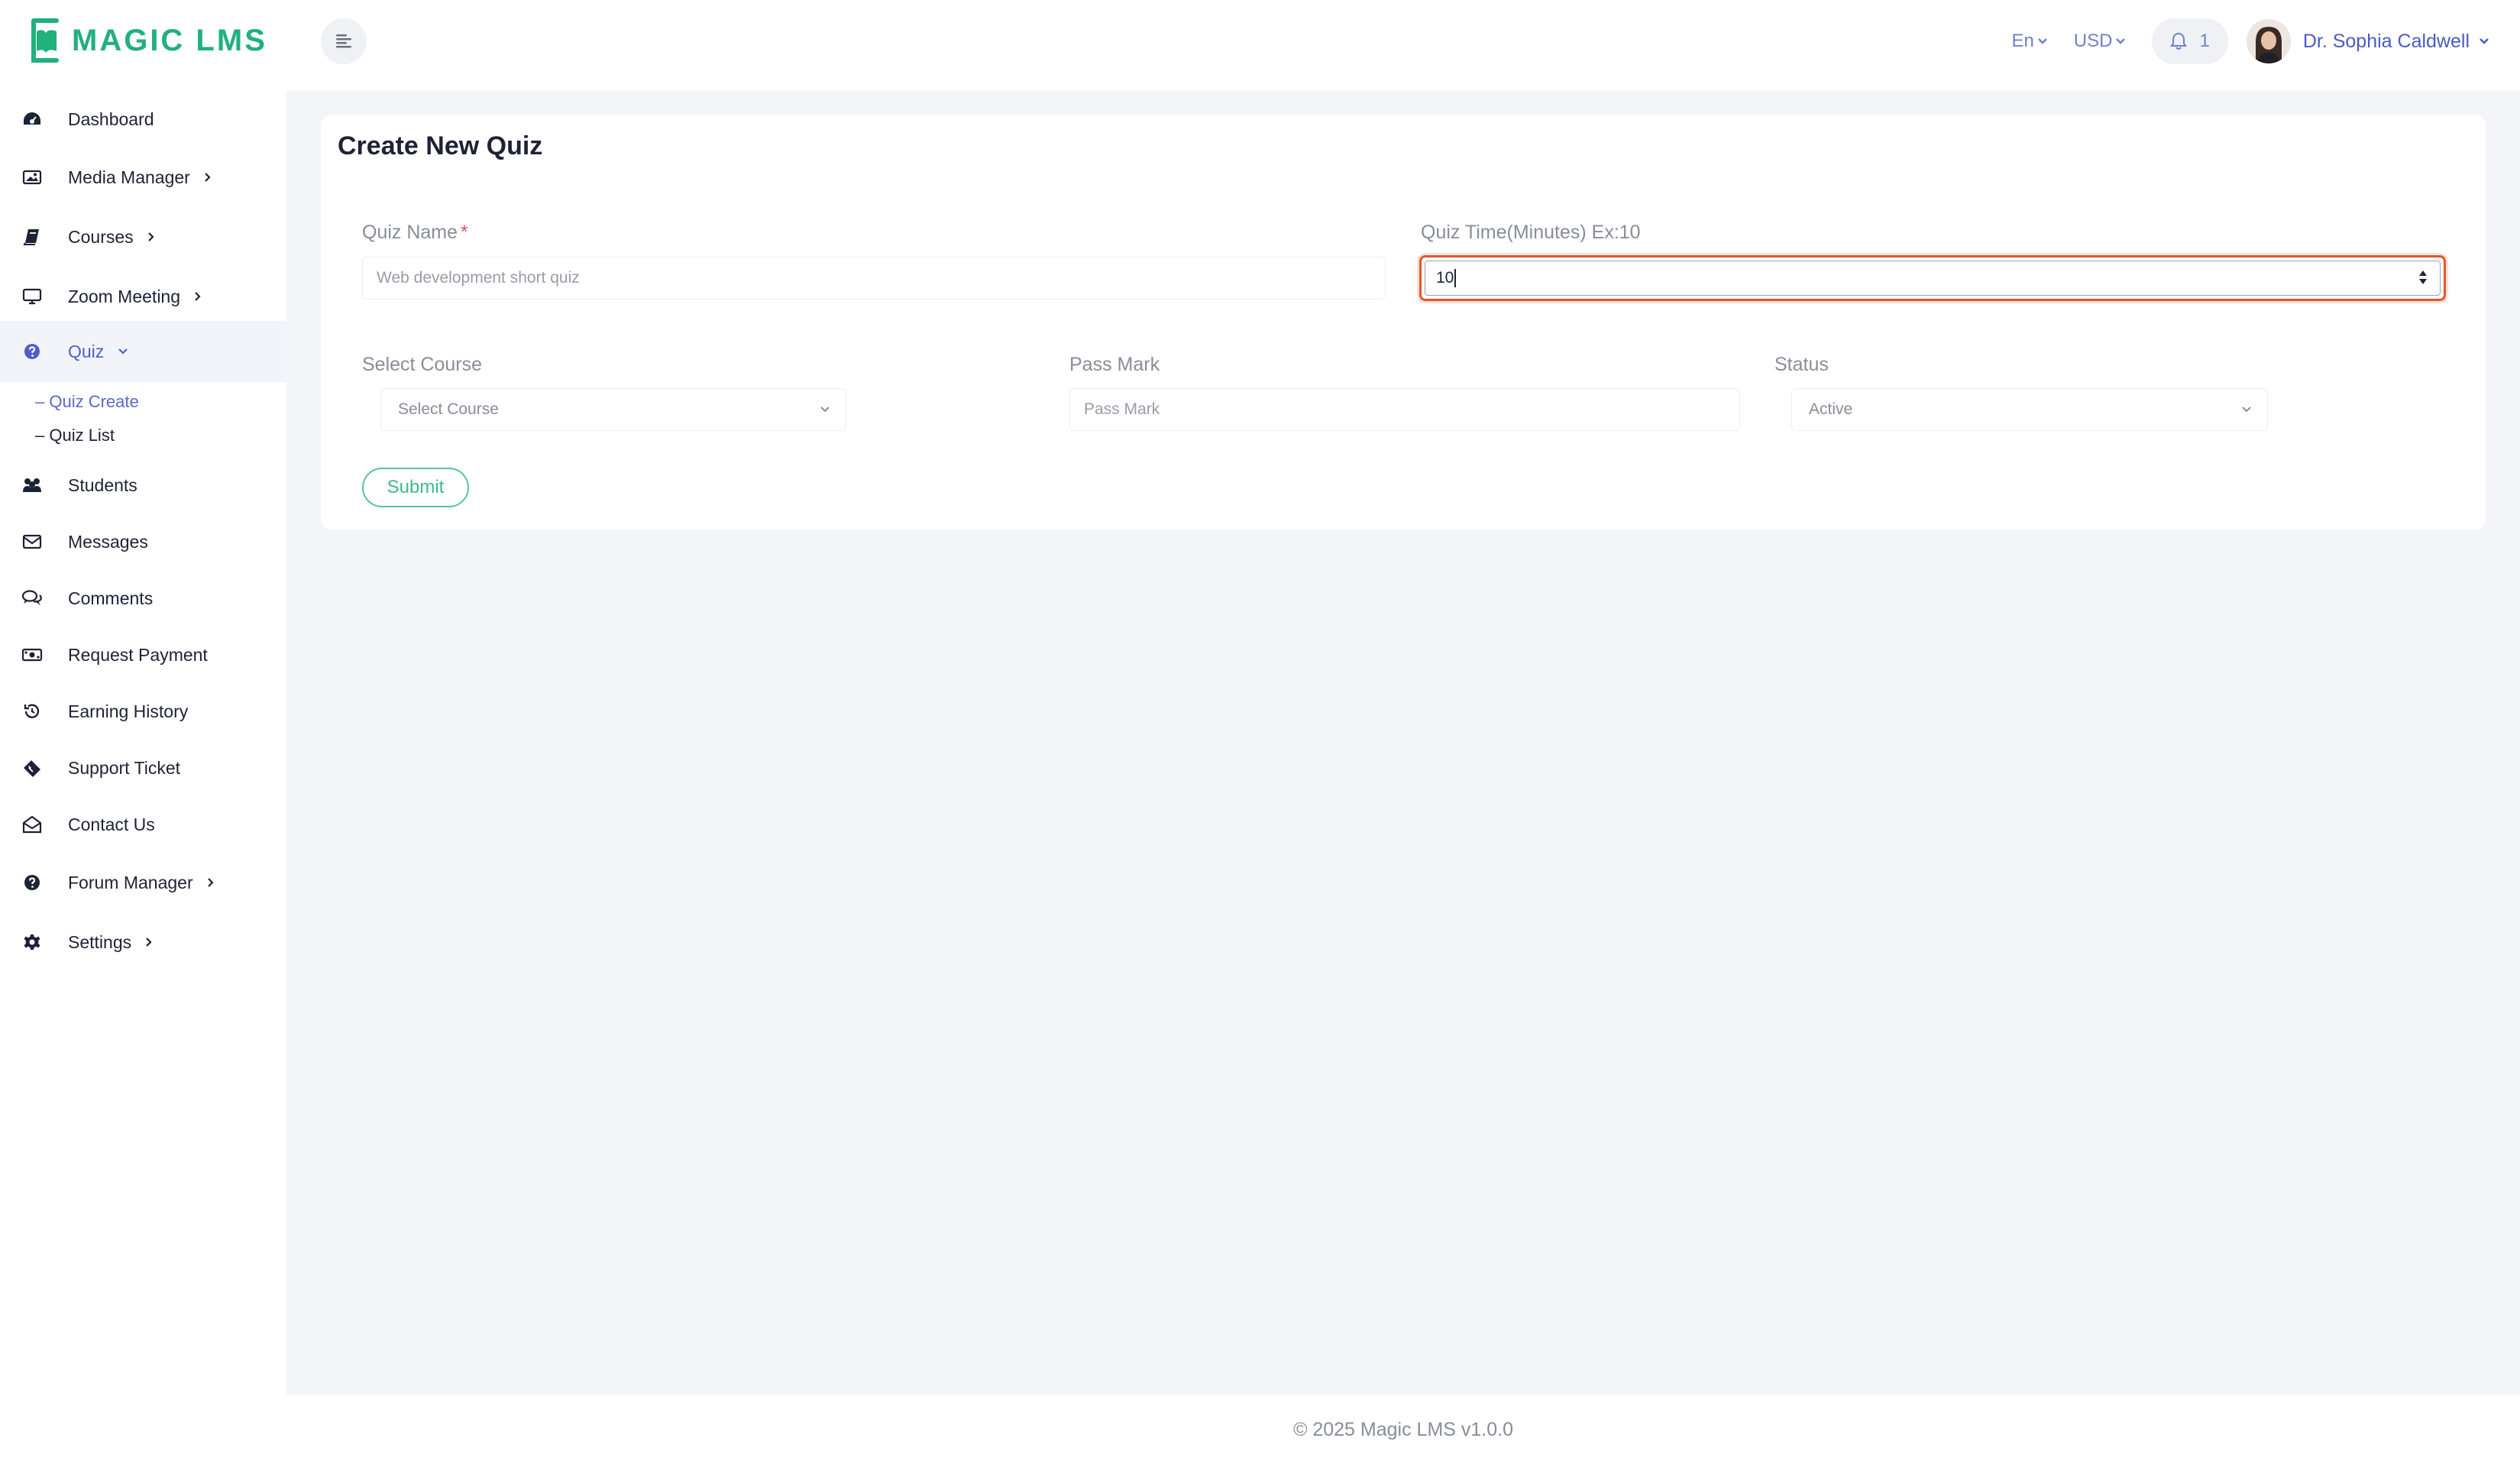 The image size is (2520, 1464). Describe the element at coordinates (32, 296) in the screenshot. I see `monitor-icon` at that location.